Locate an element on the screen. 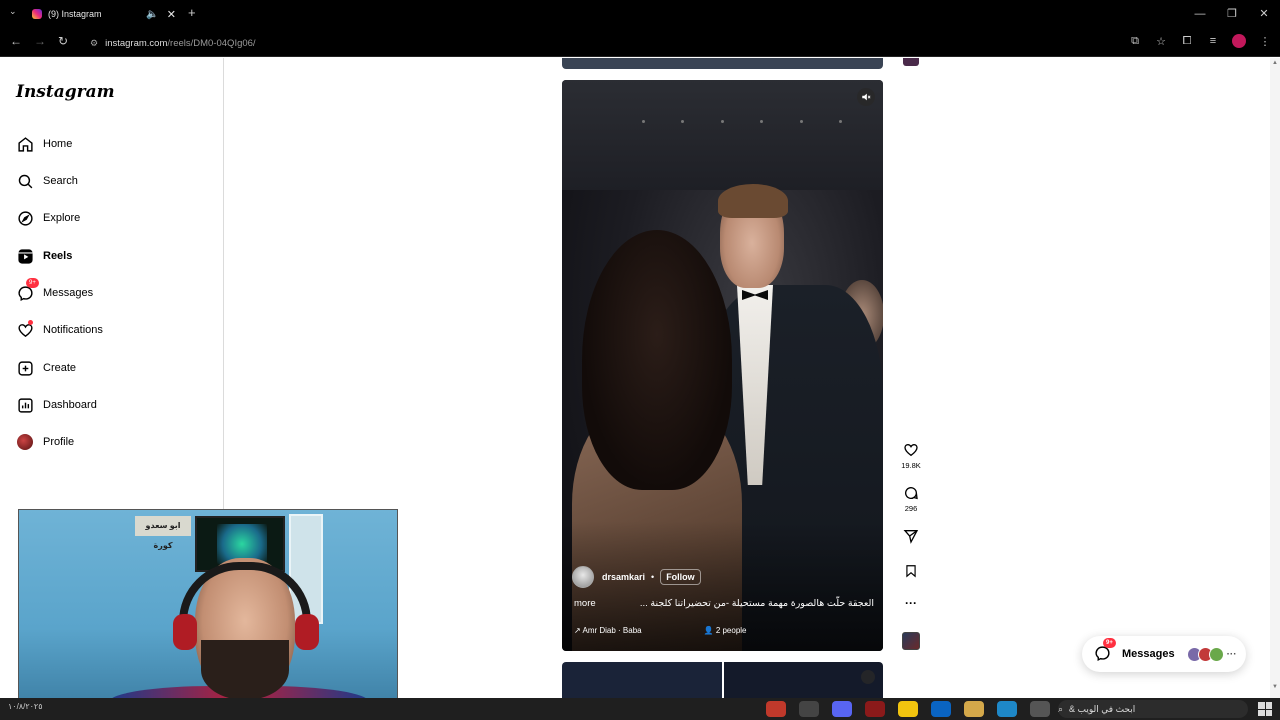  comment-icon is located at coordinates (911, 493).